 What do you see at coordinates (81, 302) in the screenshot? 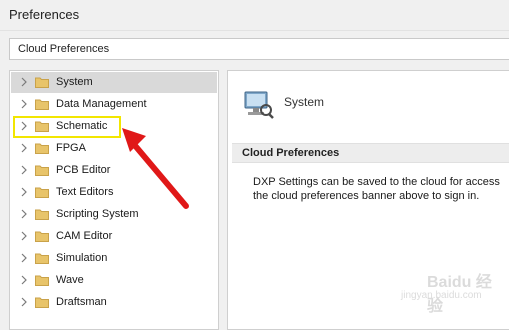
I see `tree-item-label: Draftsman` at bounding box center [81, 302].